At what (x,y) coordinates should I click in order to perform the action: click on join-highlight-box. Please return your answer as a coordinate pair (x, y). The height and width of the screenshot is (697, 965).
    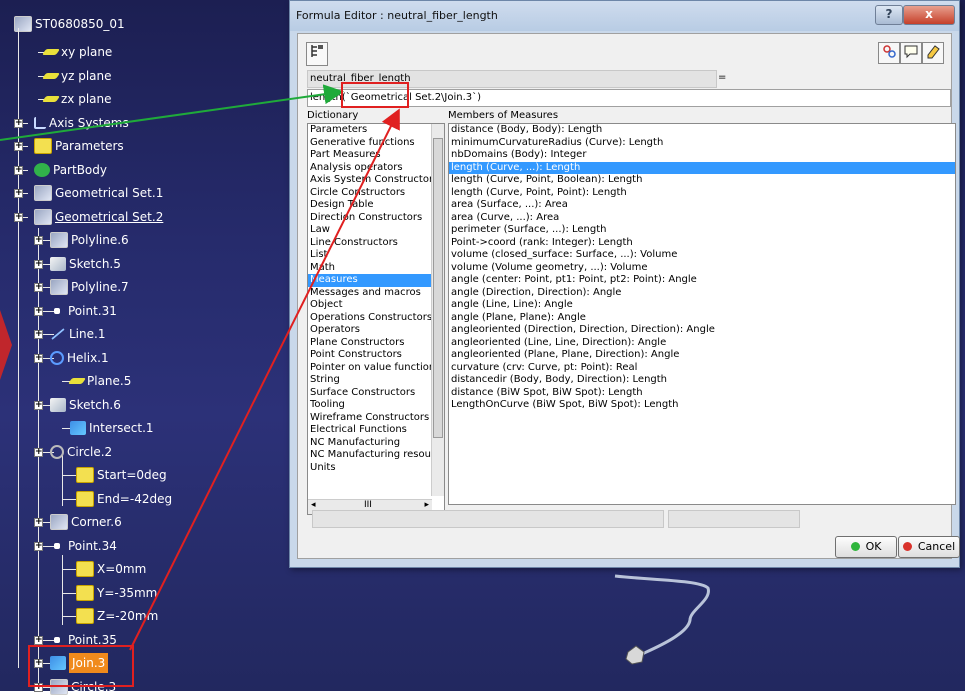
    Looking at the image, I should click on (81, 666).